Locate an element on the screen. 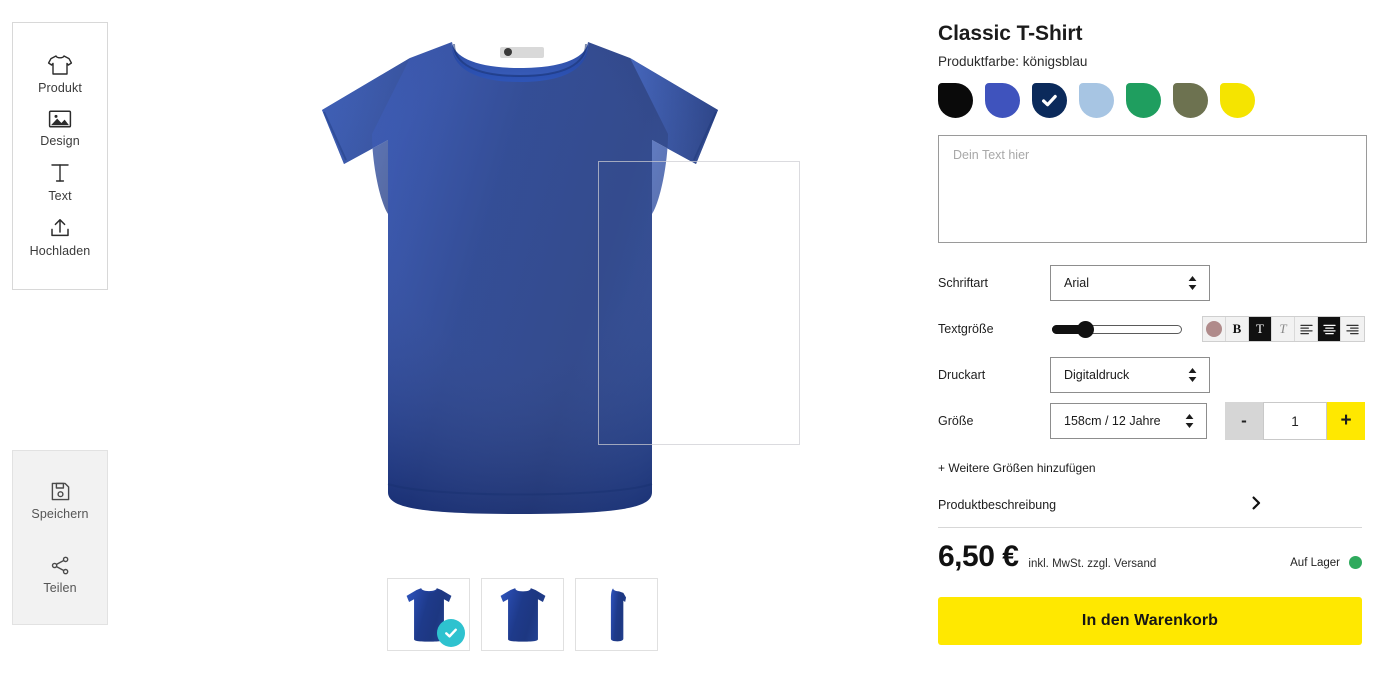 The width and height of the screenshot is (1385, 682). text-size-row: Textgröße B T T is located at coordinates (1151, 329).